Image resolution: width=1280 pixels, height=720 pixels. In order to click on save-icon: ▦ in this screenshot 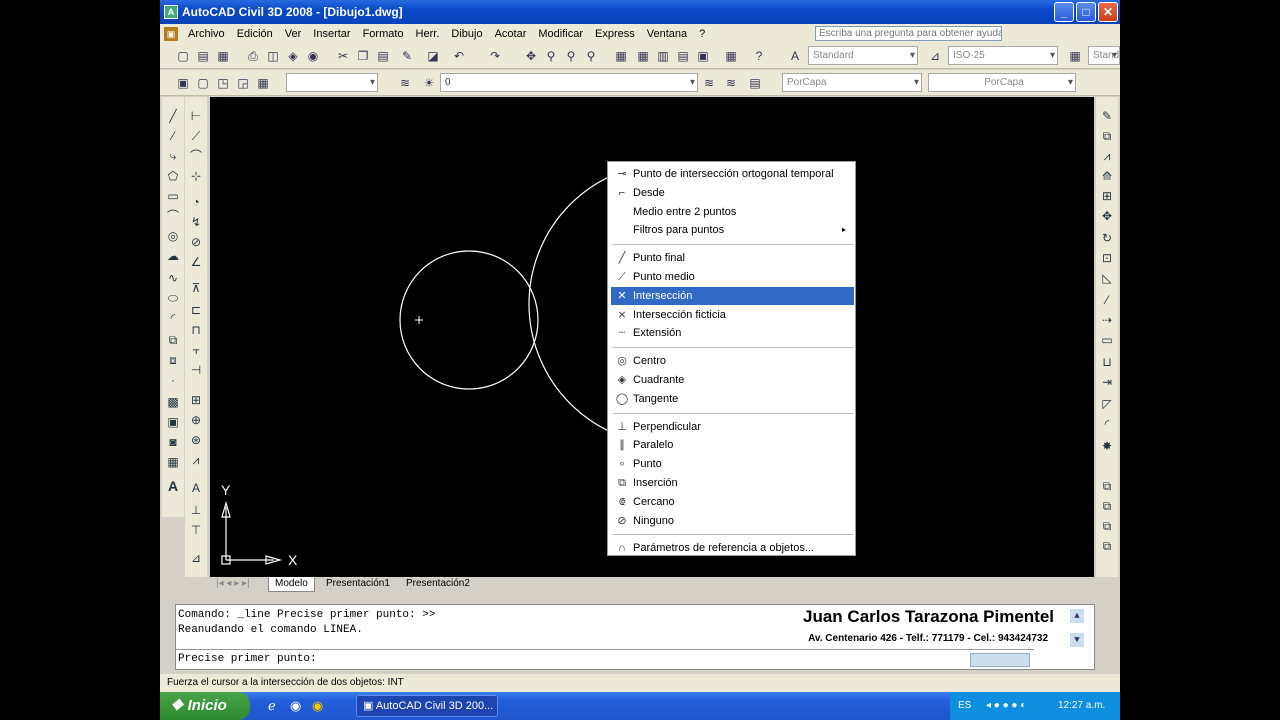, I will do `click(223, 56)`.